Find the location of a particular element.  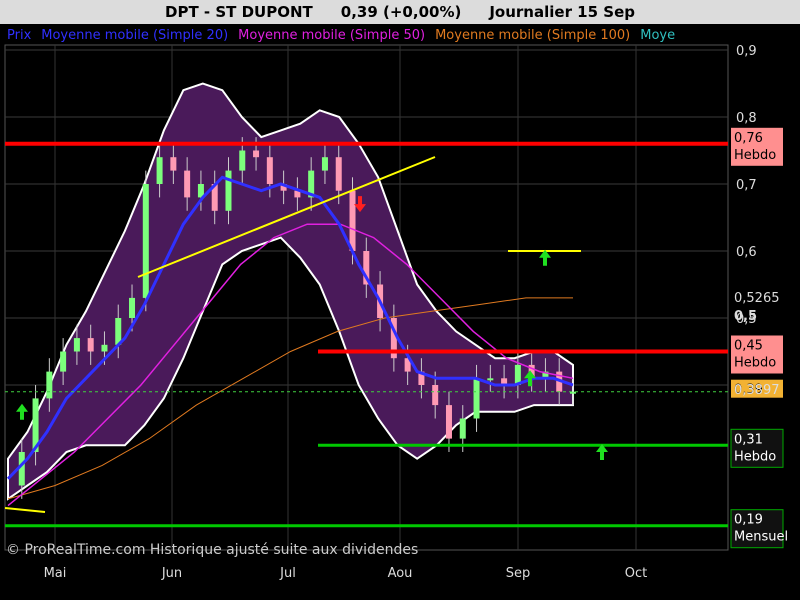

period-label: Journalier 15 Sep is located at coordinates (562, 12).